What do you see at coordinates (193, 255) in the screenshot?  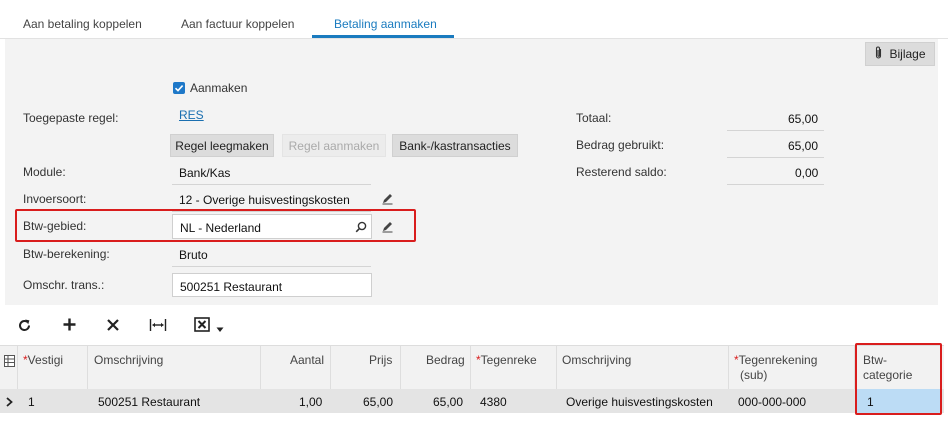 I see `vat-calc-value: Bruto` at bounding box center [193, 255].